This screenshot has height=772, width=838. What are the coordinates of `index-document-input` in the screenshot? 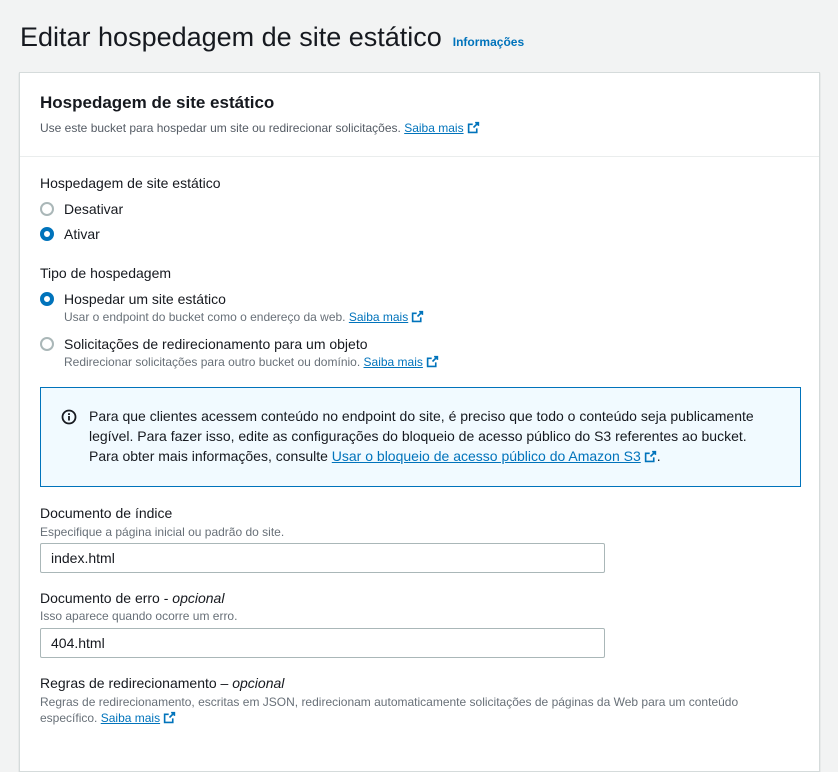 It's located at (322, 558).